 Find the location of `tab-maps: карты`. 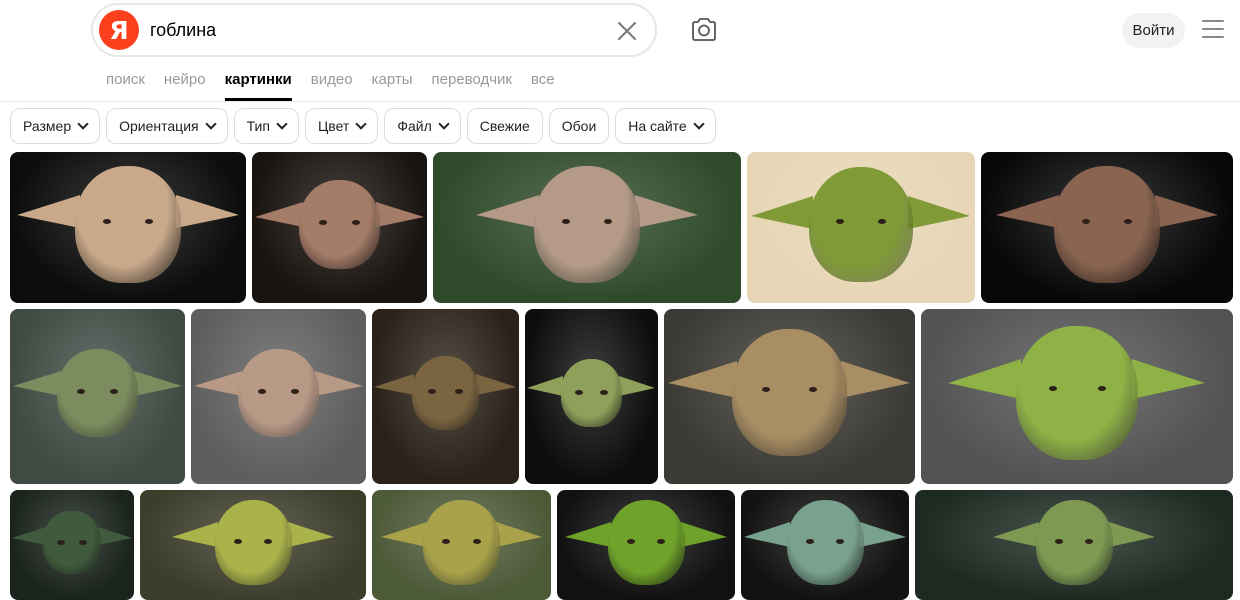

tab-maps: карты is located at coordinates (392, 86).